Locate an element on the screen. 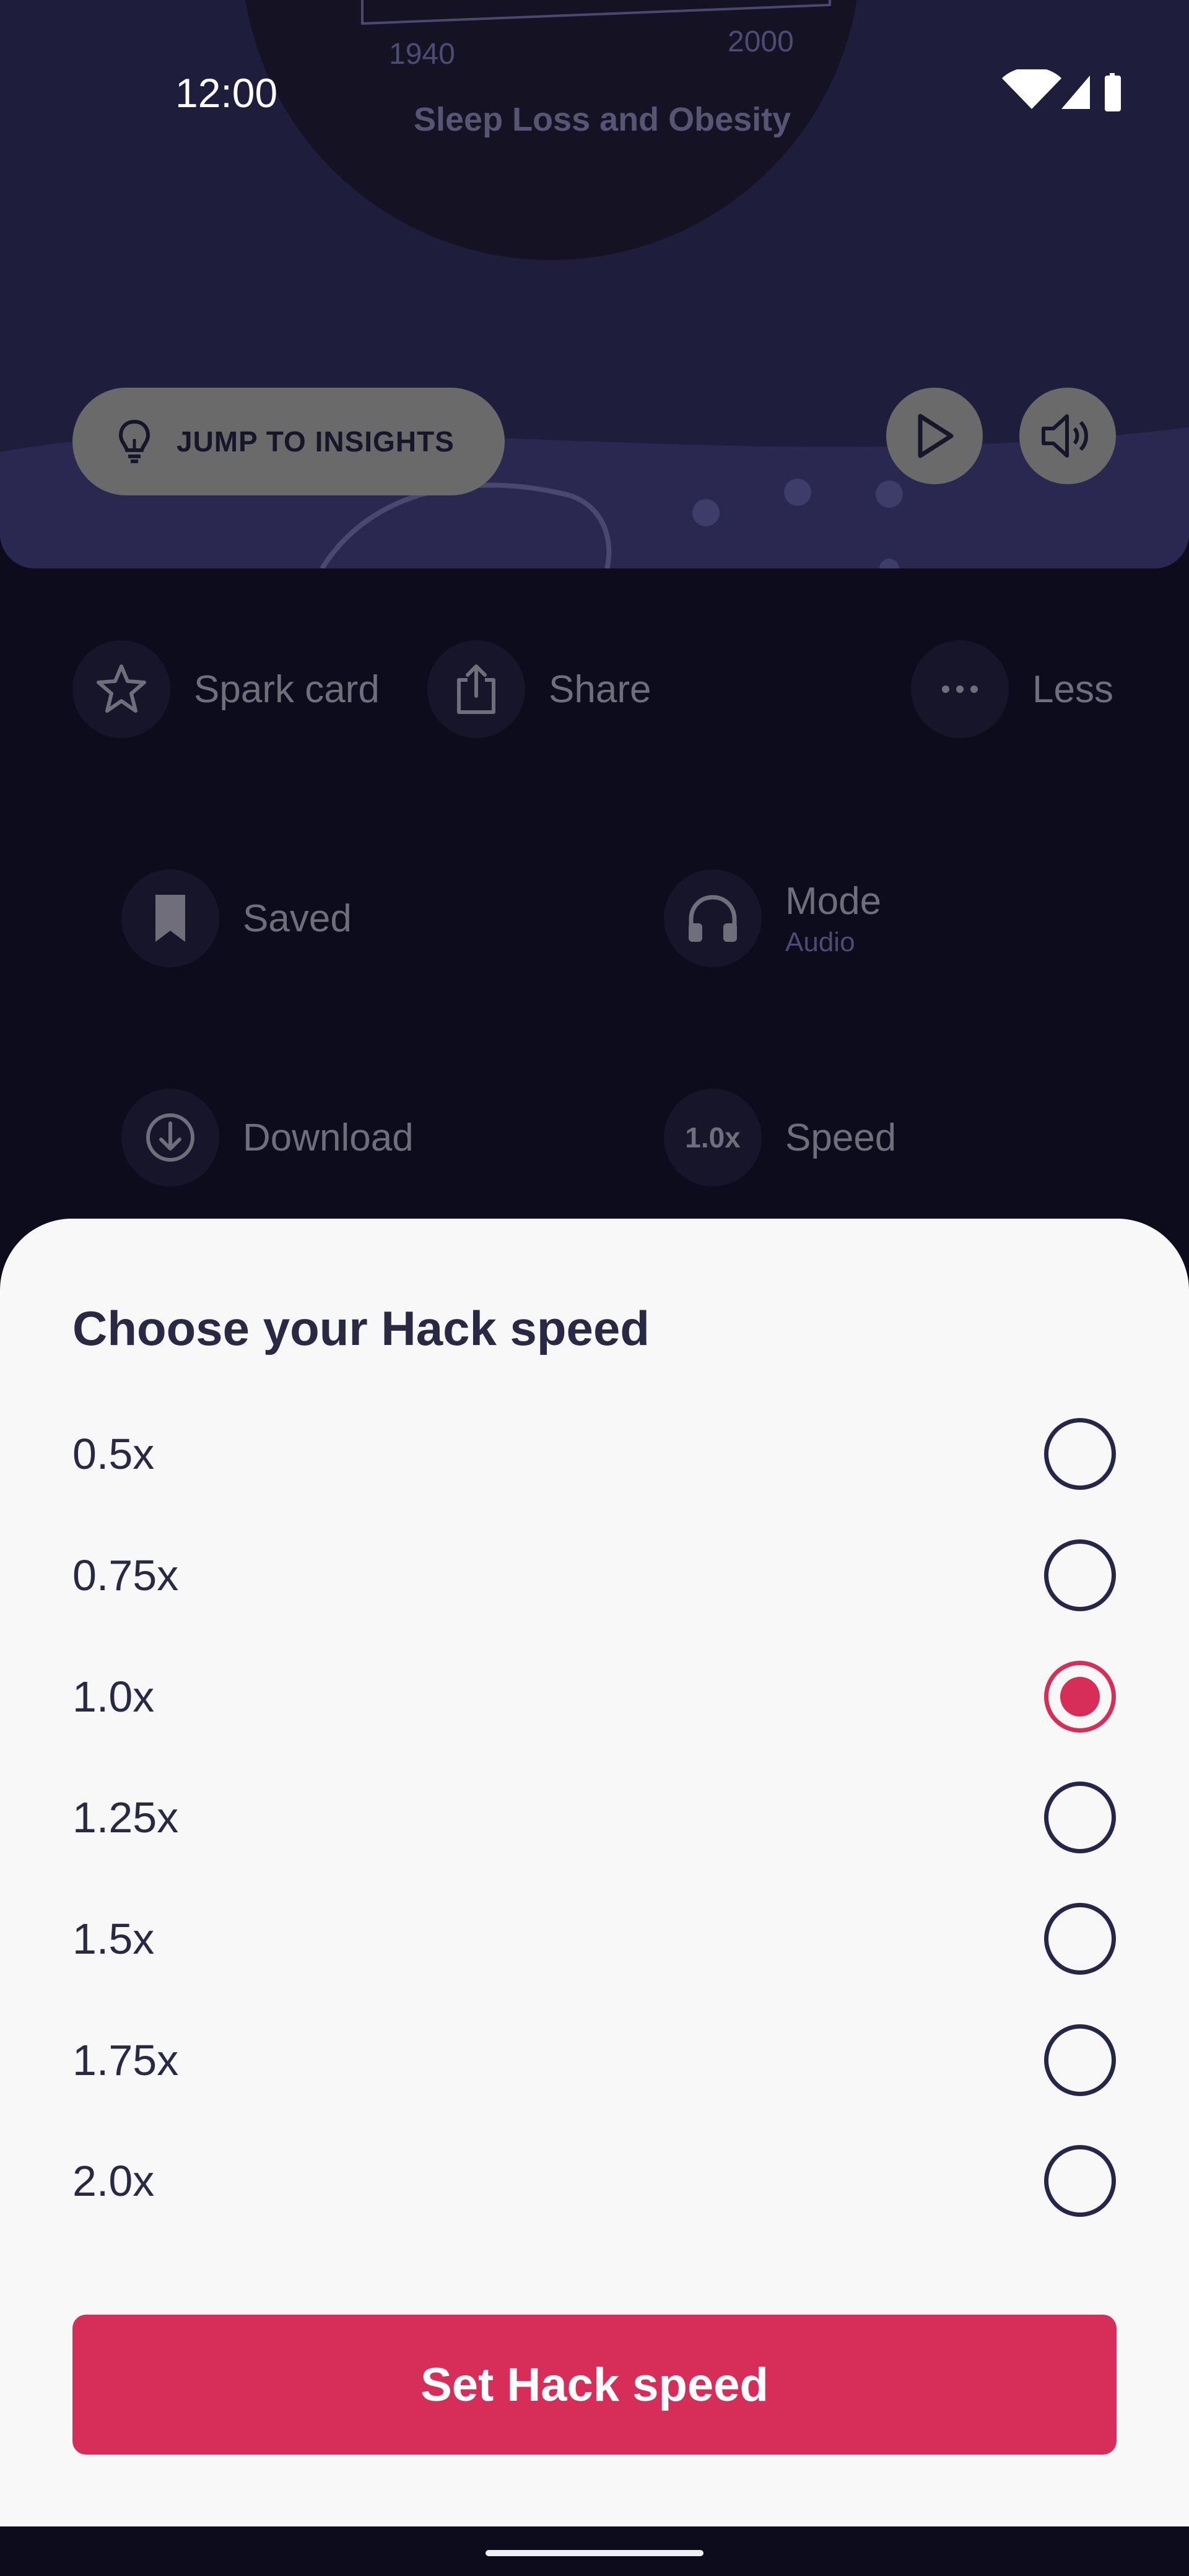 The width and height of the screenshot is (1189, 2576). speed-badge: 1.0x is located at coordinates (713, 1137).